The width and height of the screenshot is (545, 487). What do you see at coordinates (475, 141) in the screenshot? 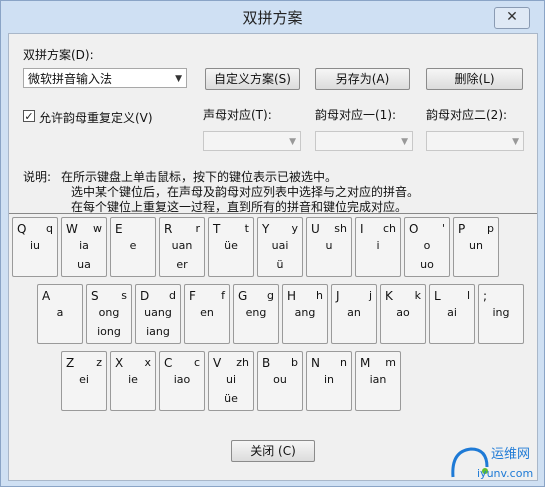
I see `final-mapping-2-select: ▼` at bounding box center [475, 141].